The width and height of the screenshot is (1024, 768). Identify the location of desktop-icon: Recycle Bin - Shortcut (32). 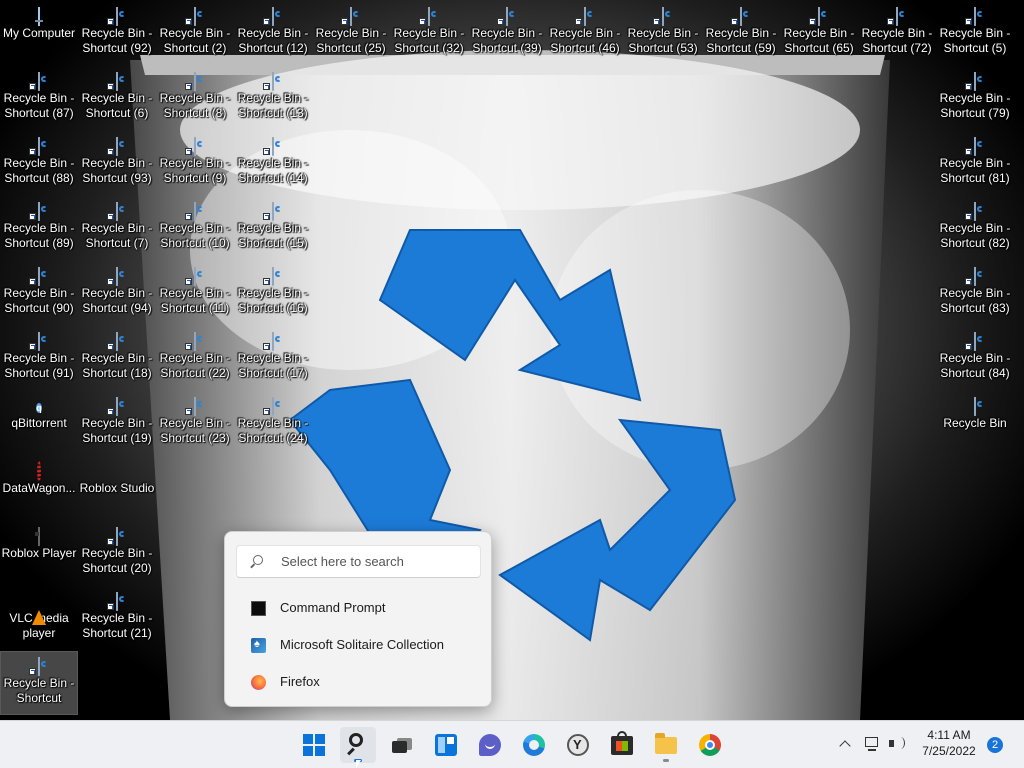
(429, 33).